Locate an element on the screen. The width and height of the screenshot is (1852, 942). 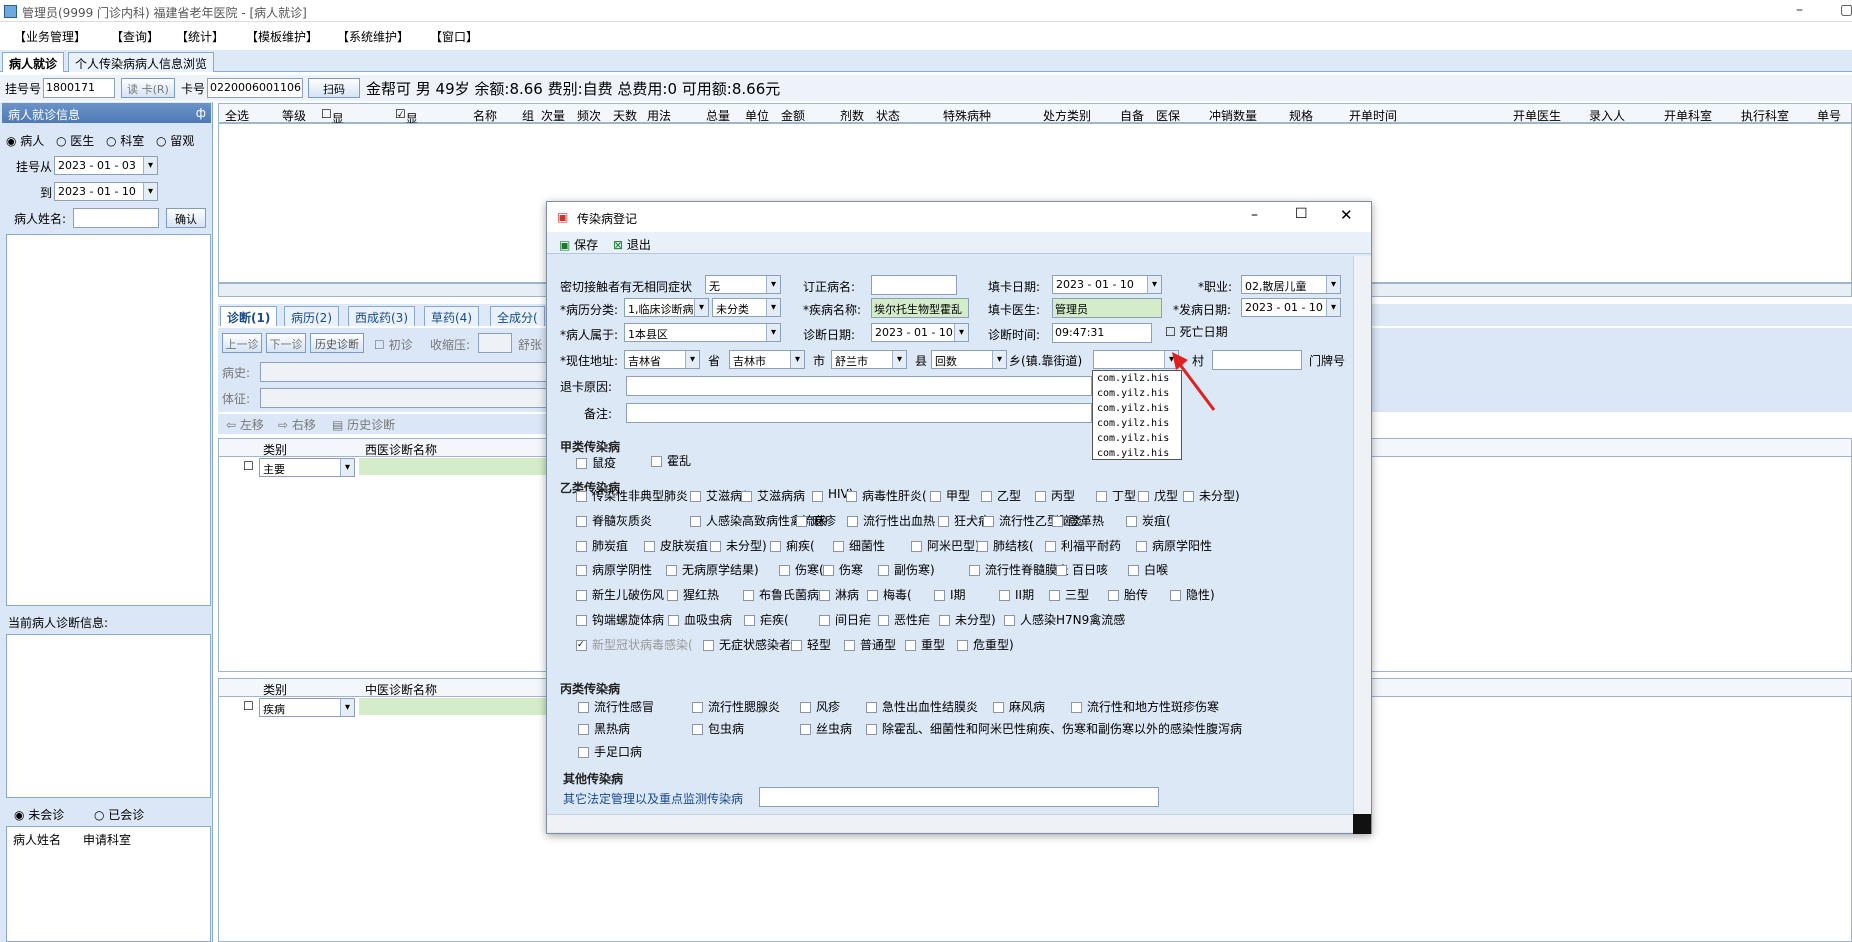
radio-not-consulted: ◉ 未会诊 is located at coordinates (39, 814).